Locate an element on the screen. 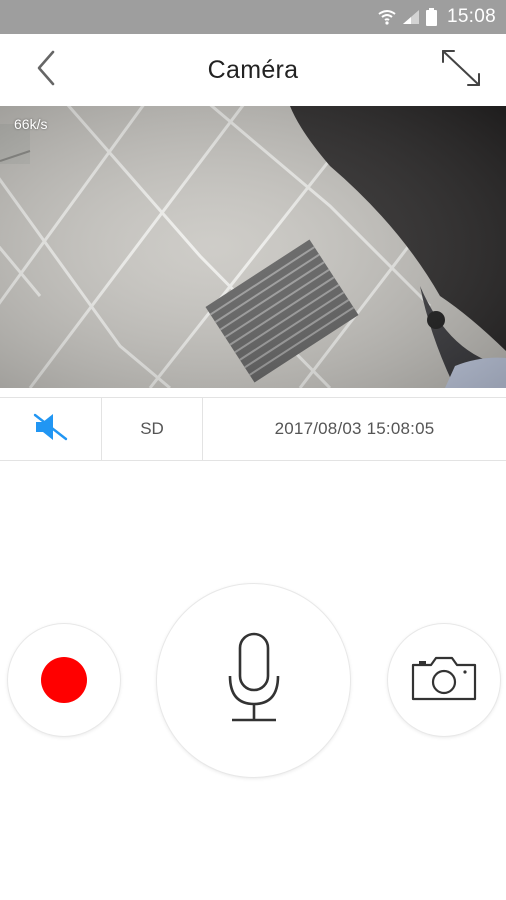 The height and width of the screenshot is (900, 506). quality-label: SD is located at coordinates (152, 428).